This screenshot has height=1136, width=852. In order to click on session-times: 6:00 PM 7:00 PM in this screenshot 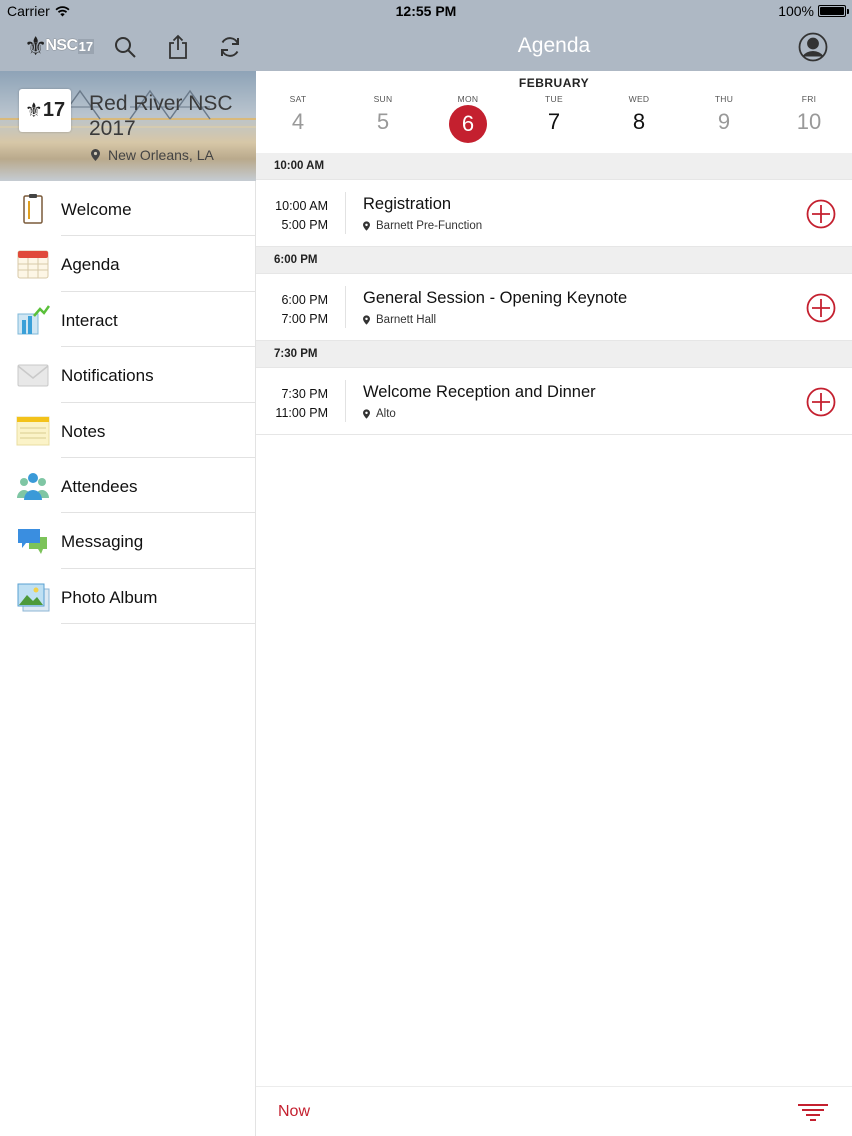, I will do `click(292, 310)`.